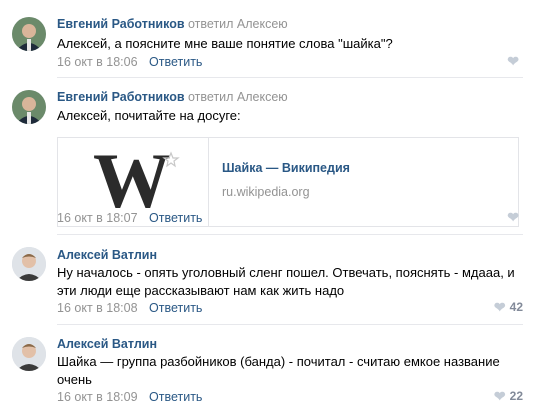 Image resolution: width=539 pixels, height=412 pixels. I want to click on comment-meta: 16 окт в 18:06 Ответить, so click(129, 62).